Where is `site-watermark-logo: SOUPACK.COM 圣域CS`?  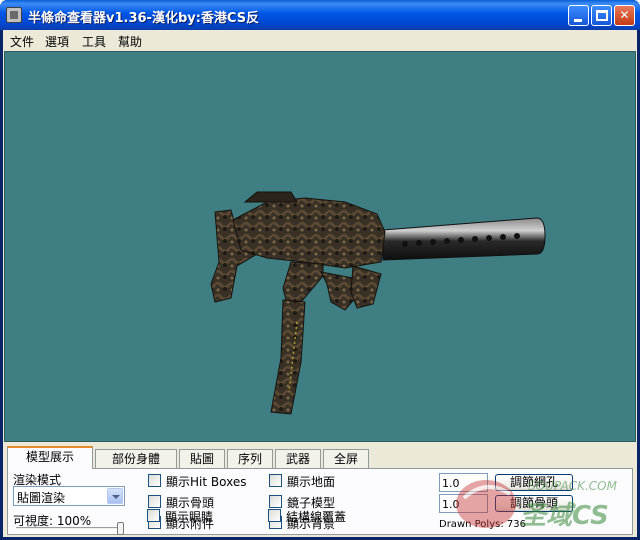 site-watermark-logo: SOUPACK.COM 圣域CS is located at coordinates (537, 505).